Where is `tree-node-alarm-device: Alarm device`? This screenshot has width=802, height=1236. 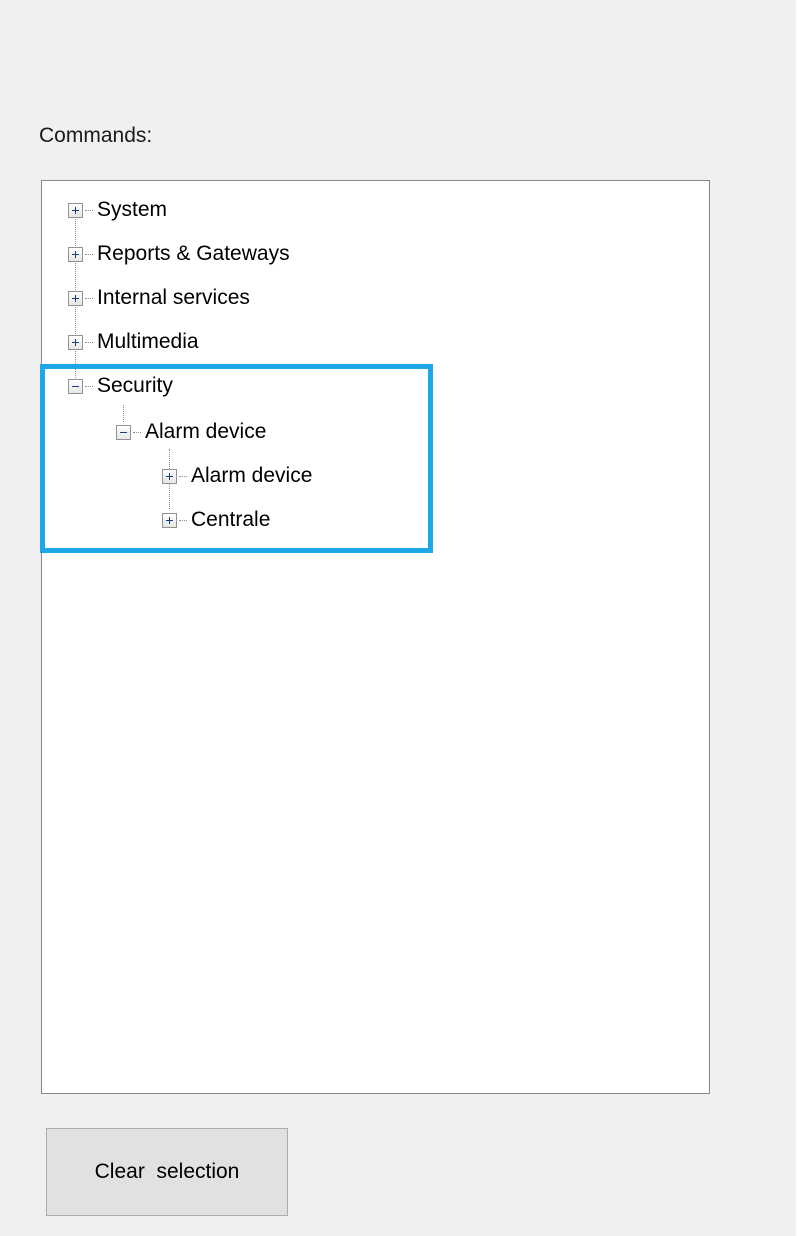 tree-node-alarm-device: Alarm device is located at coordinates (237, 476).